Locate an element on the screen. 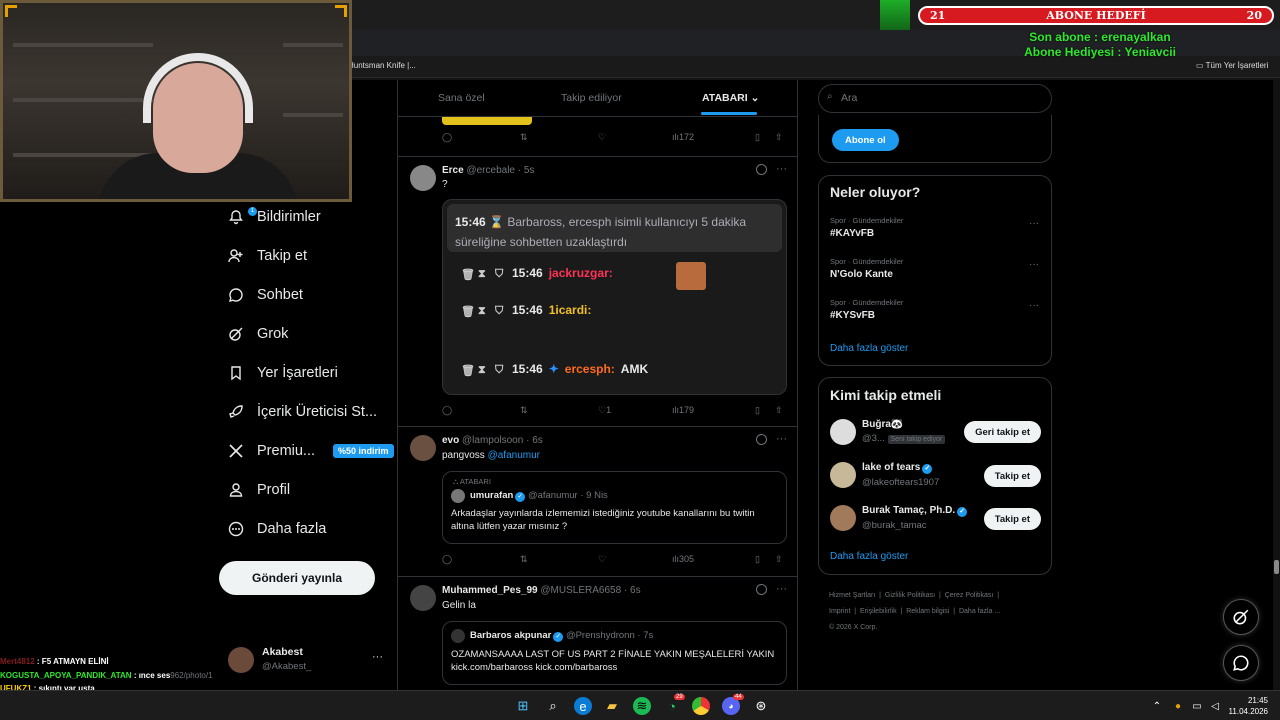  nav-item-more: Daha fazla is located at coordinates (276, 529).